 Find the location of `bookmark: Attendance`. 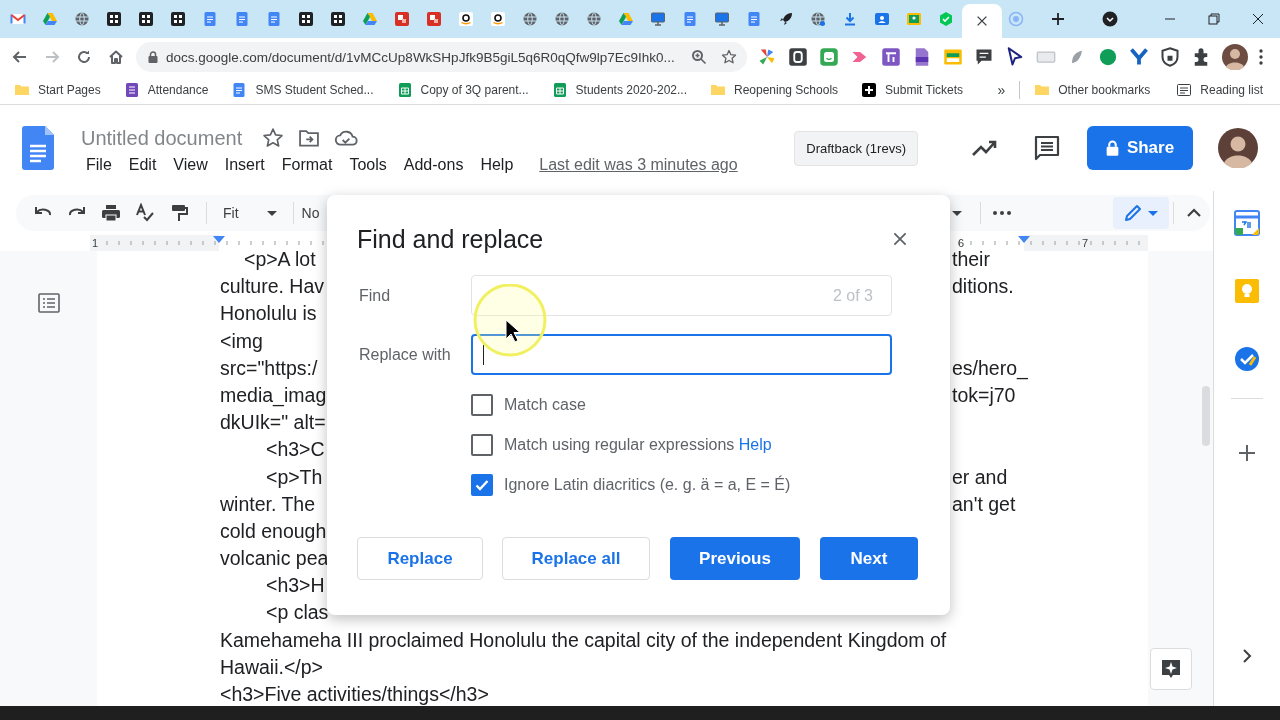

bookmark: Attendance is located at coordinates (166, 90).